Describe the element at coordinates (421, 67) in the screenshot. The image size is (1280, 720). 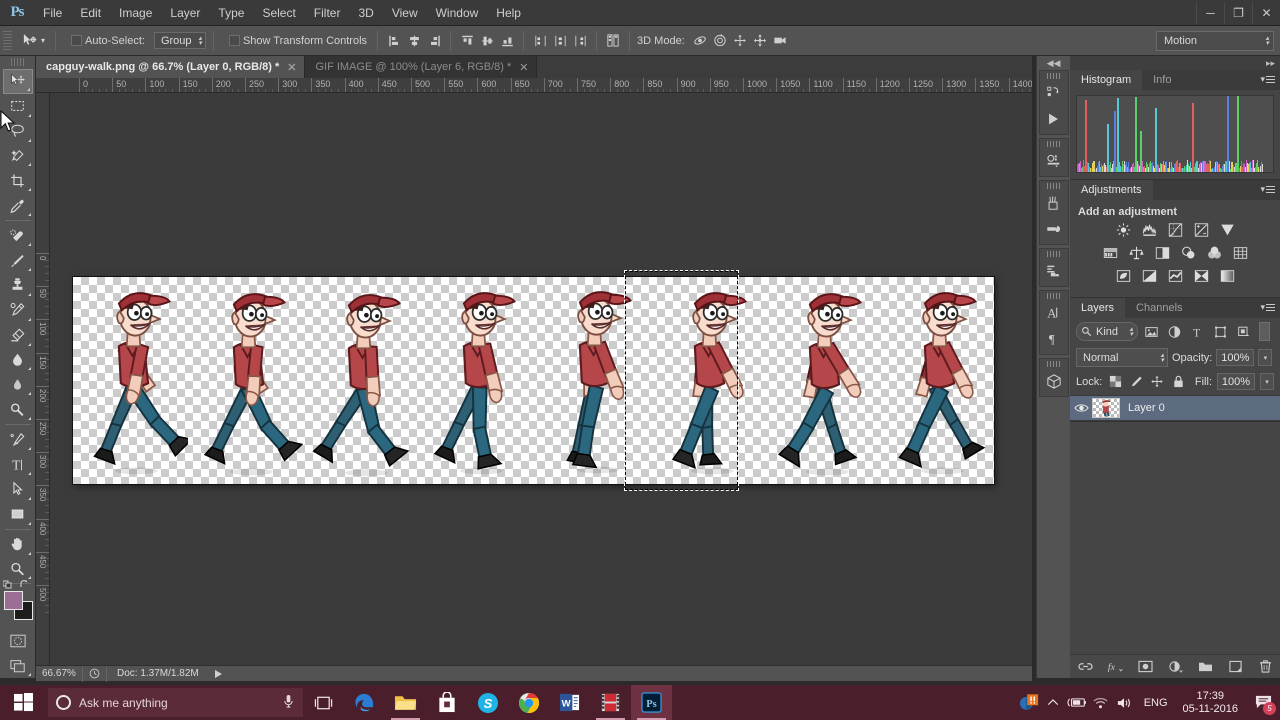
I see `document-tab-gif-image: GIF IMAGE @ 100% (Layer 6, RGB/8) * ✕` at that location.